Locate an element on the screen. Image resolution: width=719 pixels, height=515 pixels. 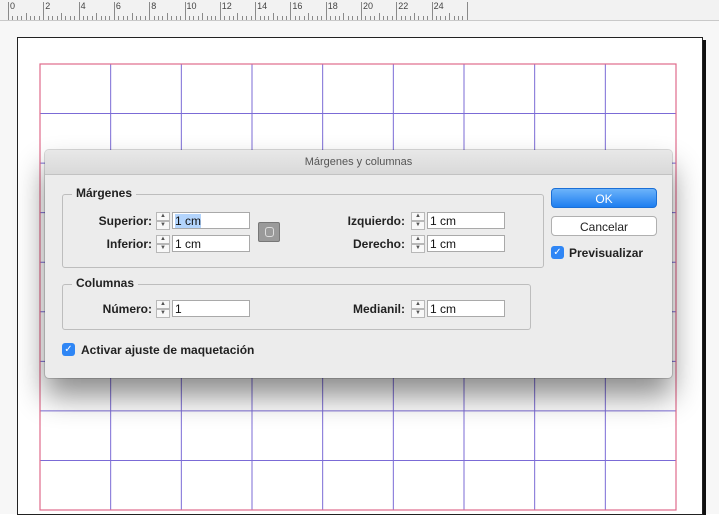
left-margin-label: Izquierdo: is located at coordinates (376, 221).